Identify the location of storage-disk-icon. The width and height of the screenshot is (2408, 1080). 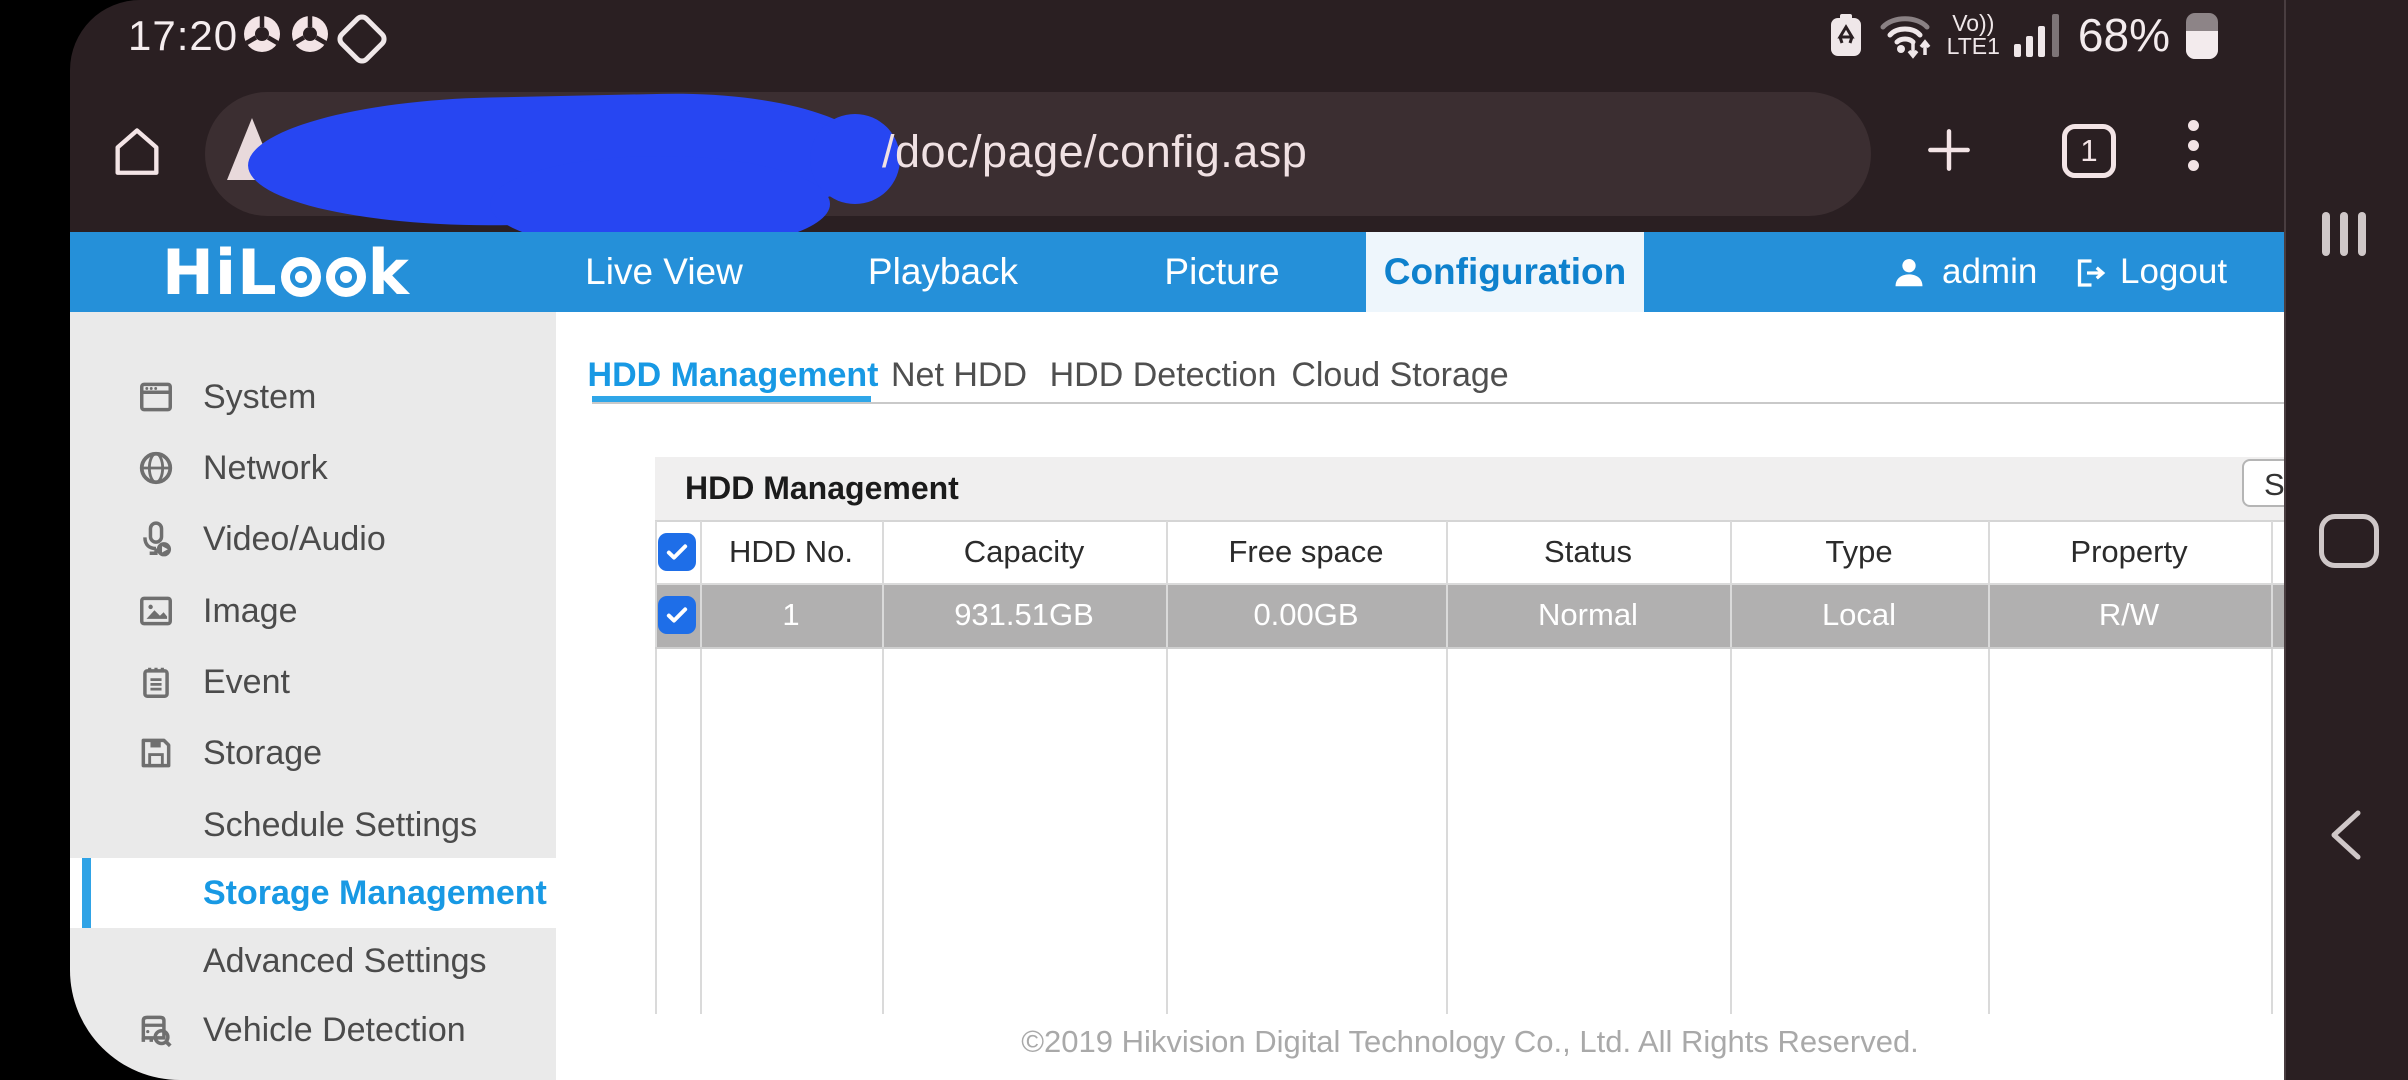
(156, 755).